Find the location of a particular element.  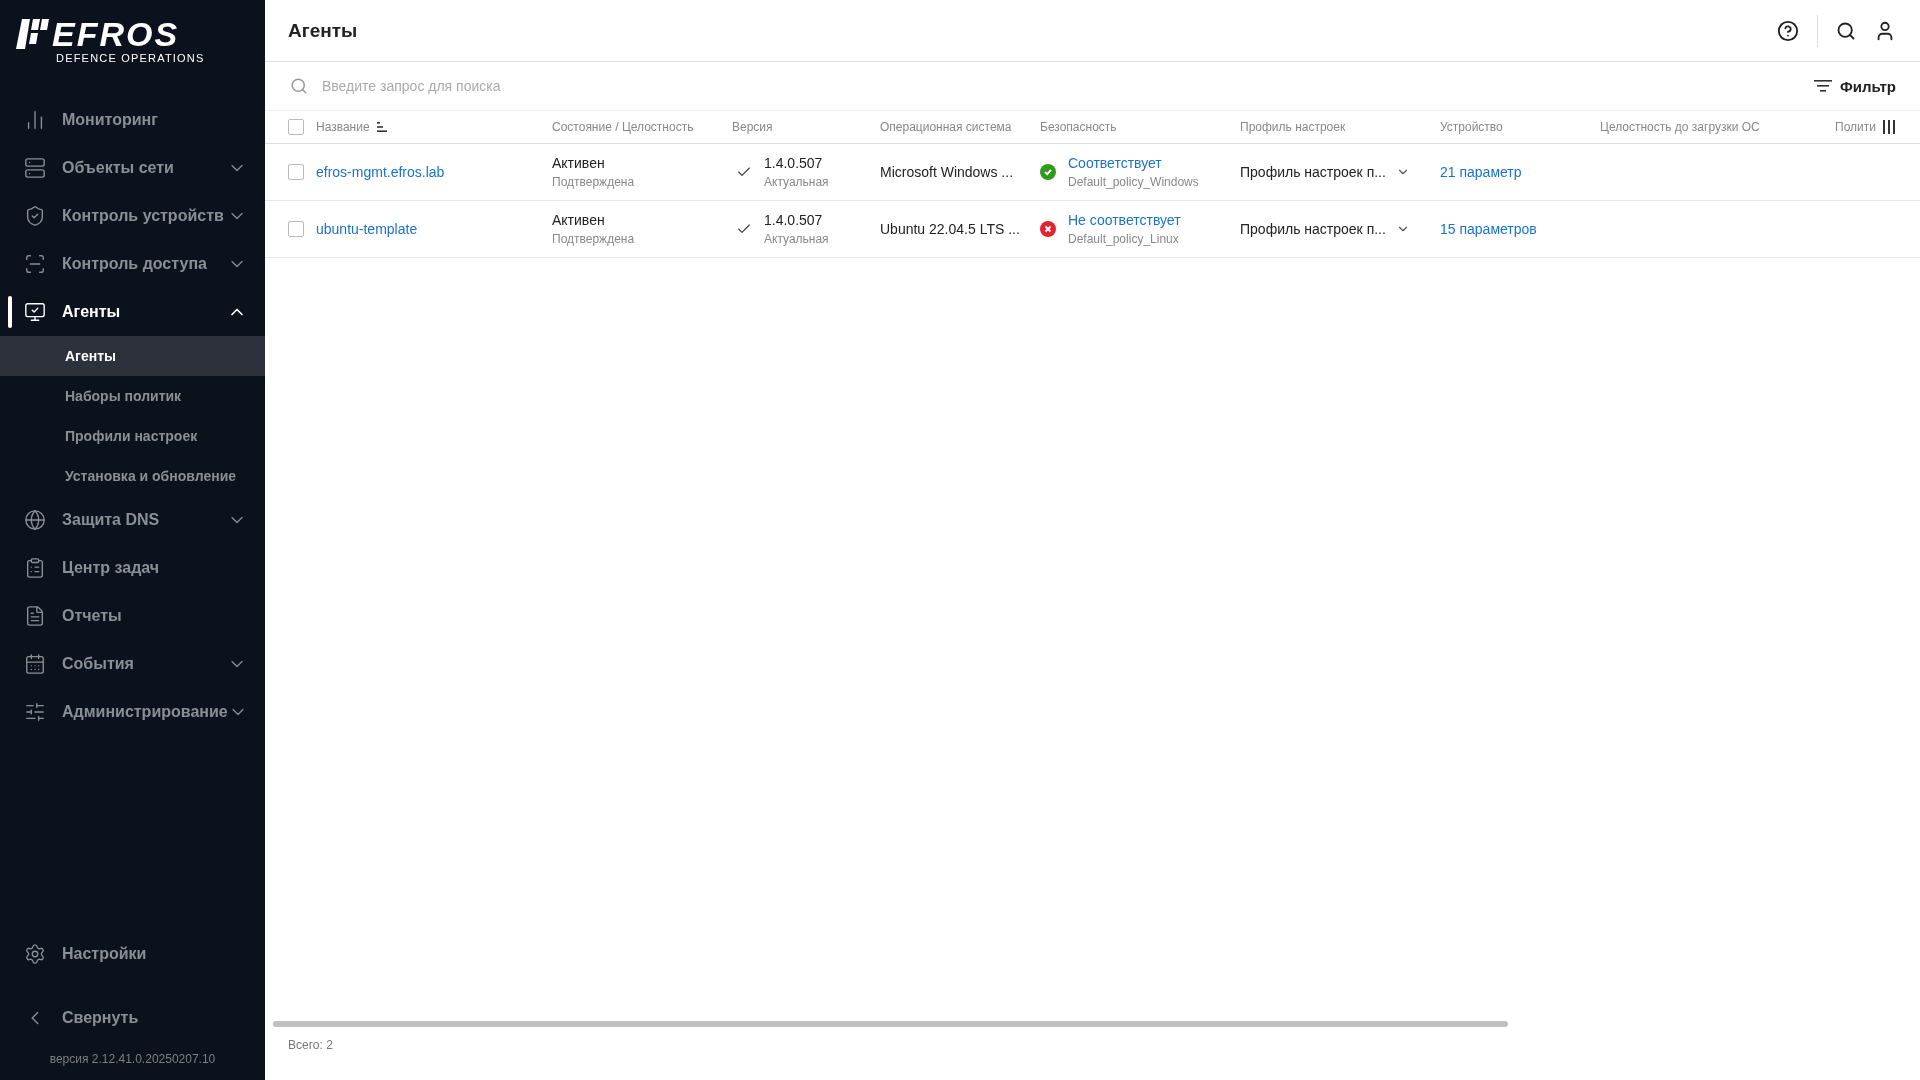

column-header: Название is located at coordinates (343, 127).